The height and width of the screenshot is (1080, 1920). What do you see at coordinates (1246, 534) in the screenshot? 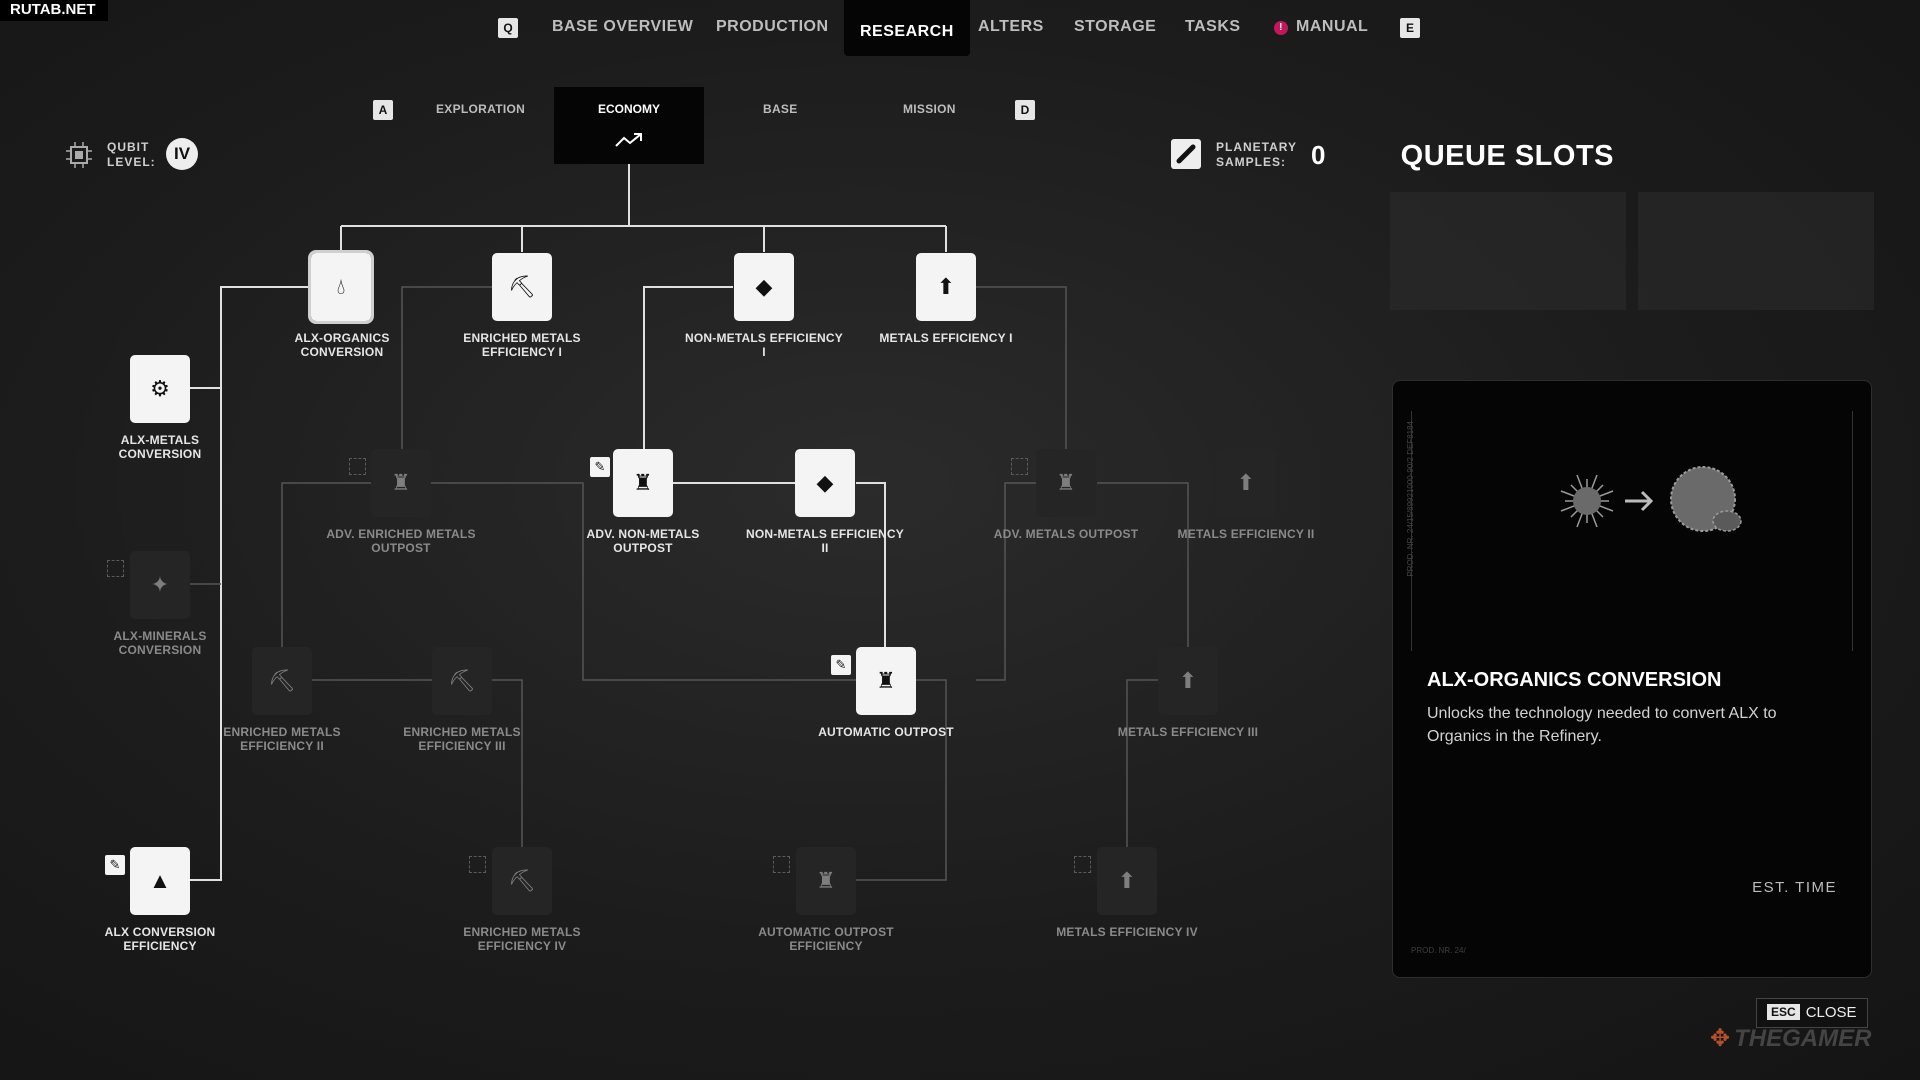
I see `node-label: METALS EFFICIENCY II` at bounding box center [1246, 534].